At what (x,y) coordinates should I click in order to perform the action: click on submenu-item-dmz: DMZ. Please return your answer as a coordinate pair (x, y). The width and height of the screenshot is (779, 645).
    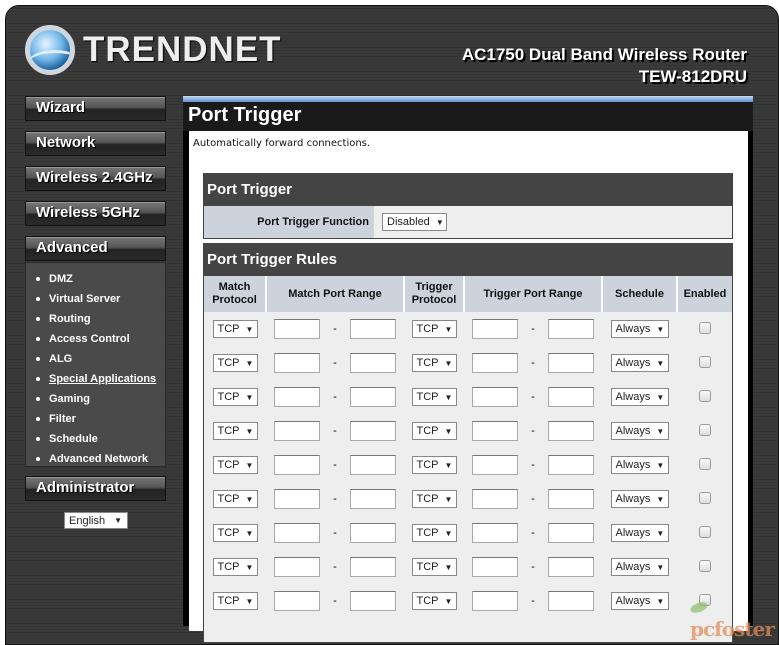
    Looking at the image, I should click on (95, 279).